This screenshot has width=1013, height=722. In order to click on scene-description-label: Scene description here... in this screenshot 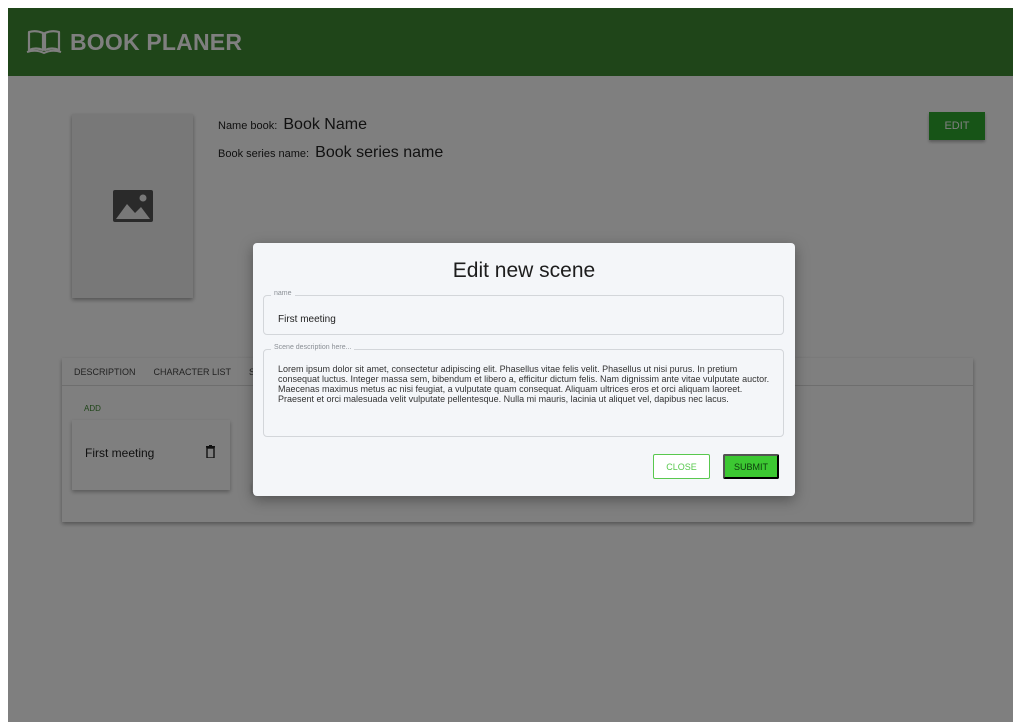, I will do `click(313, 347)`.